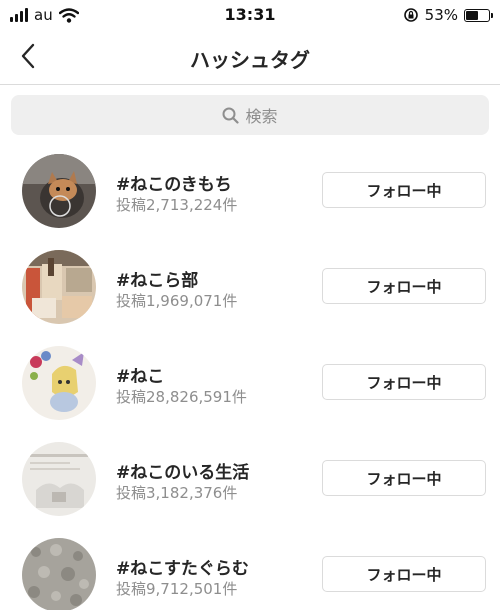 This screenshot has height=610, width=500. I want to click on list-item: #ねこのいる生活 投稿3,182,376件 フォロー中, so click(250, 482).